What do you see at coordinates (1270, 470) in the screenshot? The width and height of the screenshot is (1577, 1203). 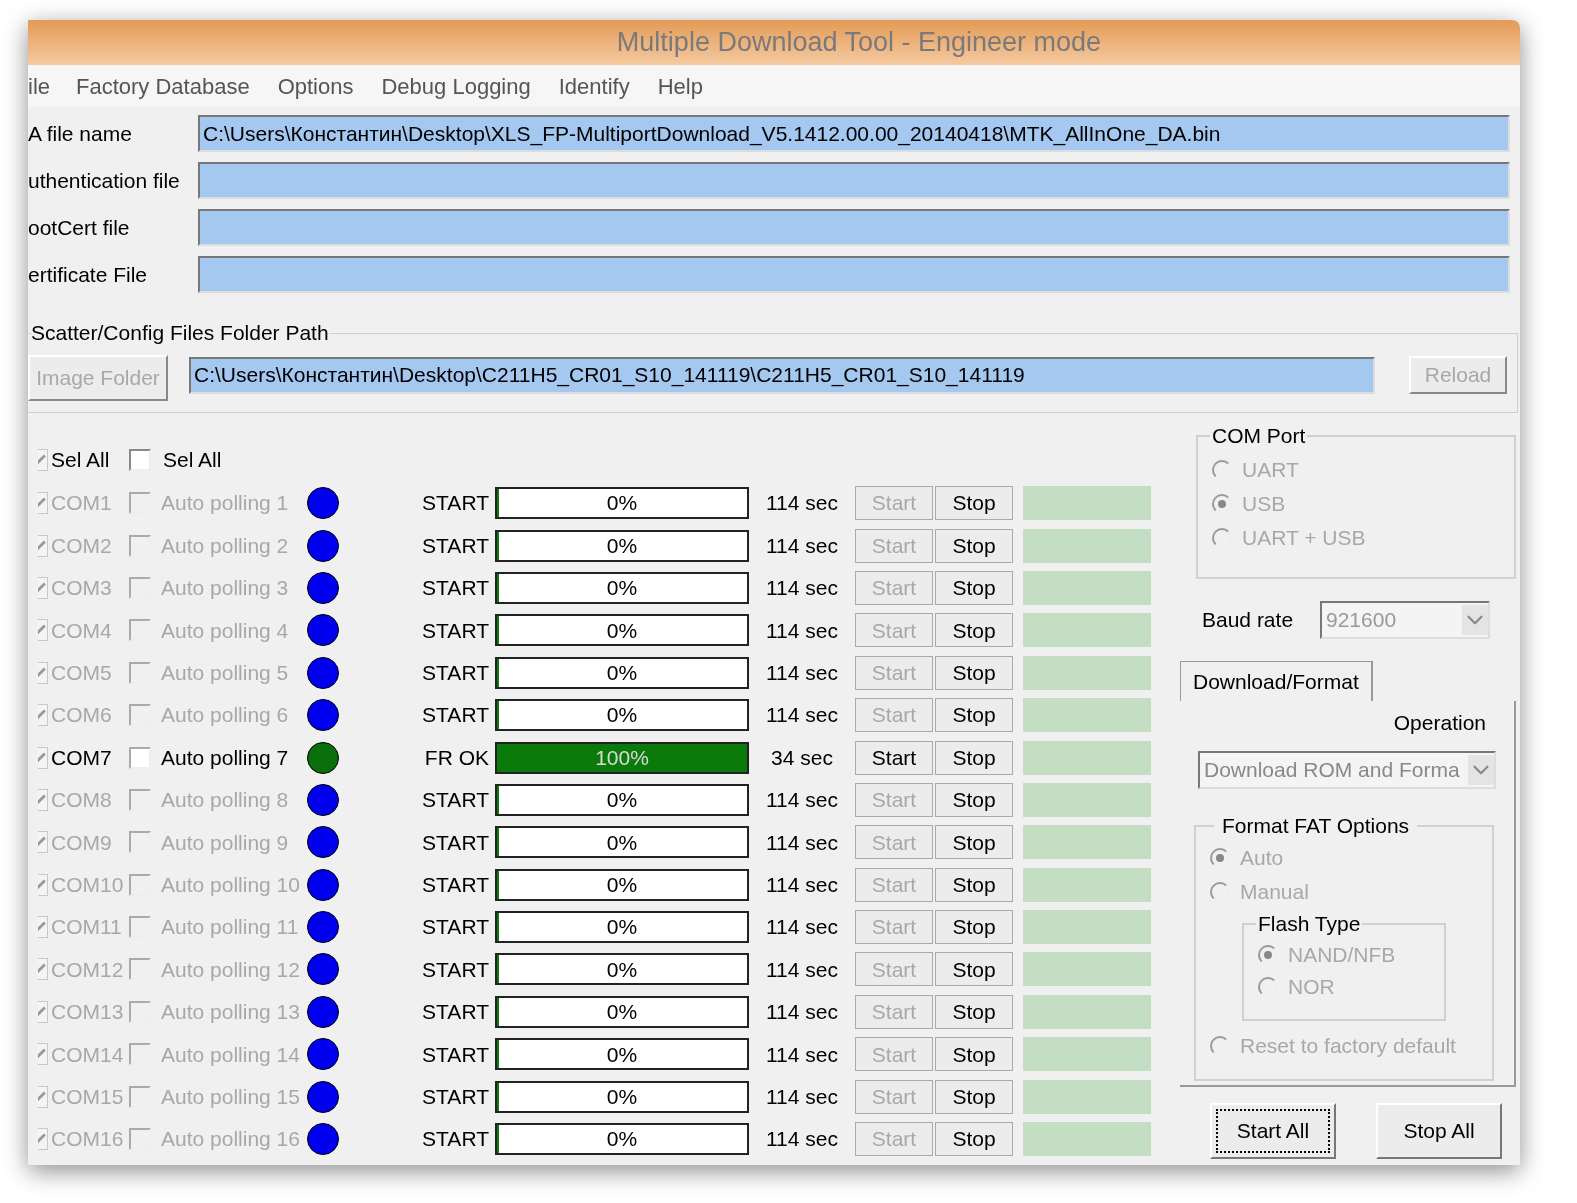 I see `radio-label: UART` at bounding box center [1270, 470].